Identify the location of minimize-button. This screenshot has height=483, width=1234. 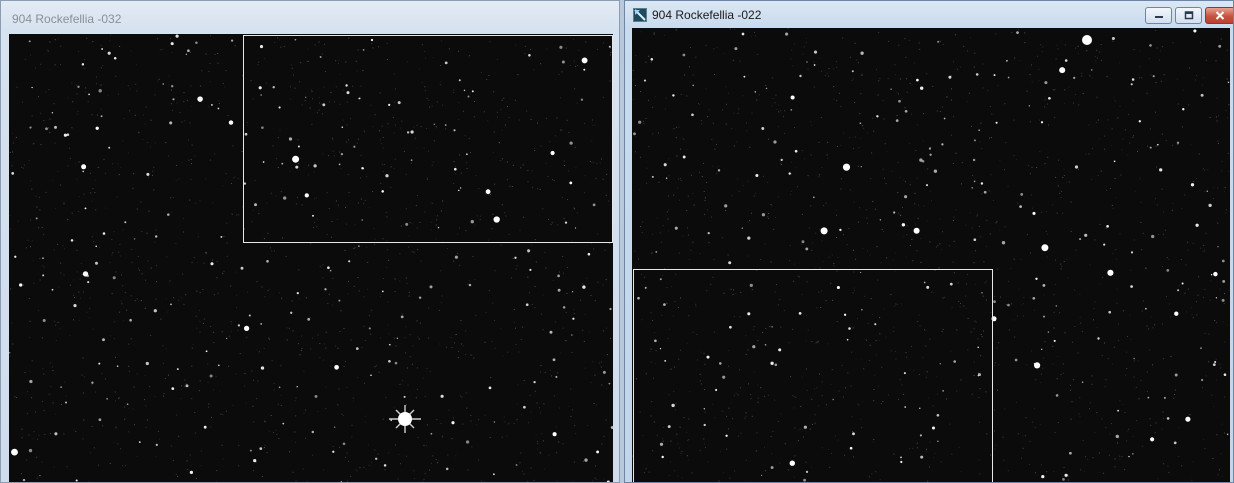
(1158, 15).